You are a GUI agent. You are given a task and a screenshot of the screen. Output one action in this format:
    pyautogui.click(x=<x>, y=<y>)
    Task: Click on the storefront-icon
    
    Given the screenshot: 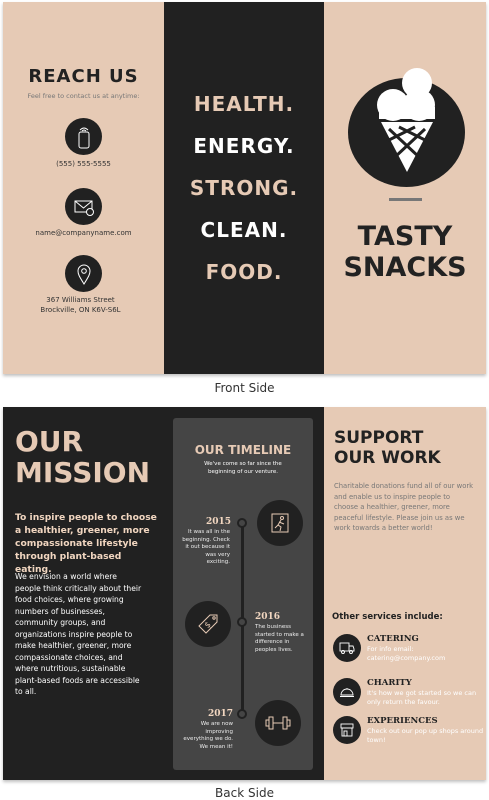 What is the action you would take?
    pyautogui.click(x=347, y=730)
    